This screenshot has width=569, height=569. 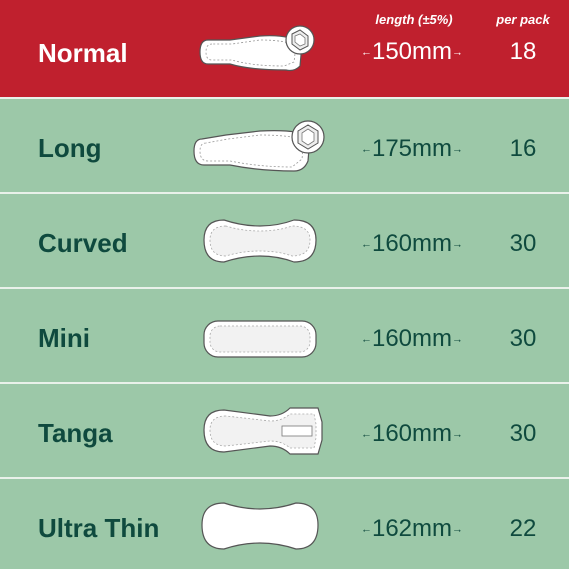 What do you see at coordinates (523, 51) in the screenshot?
I see `per-pack-value: 18` at bounding box center [523, 51].